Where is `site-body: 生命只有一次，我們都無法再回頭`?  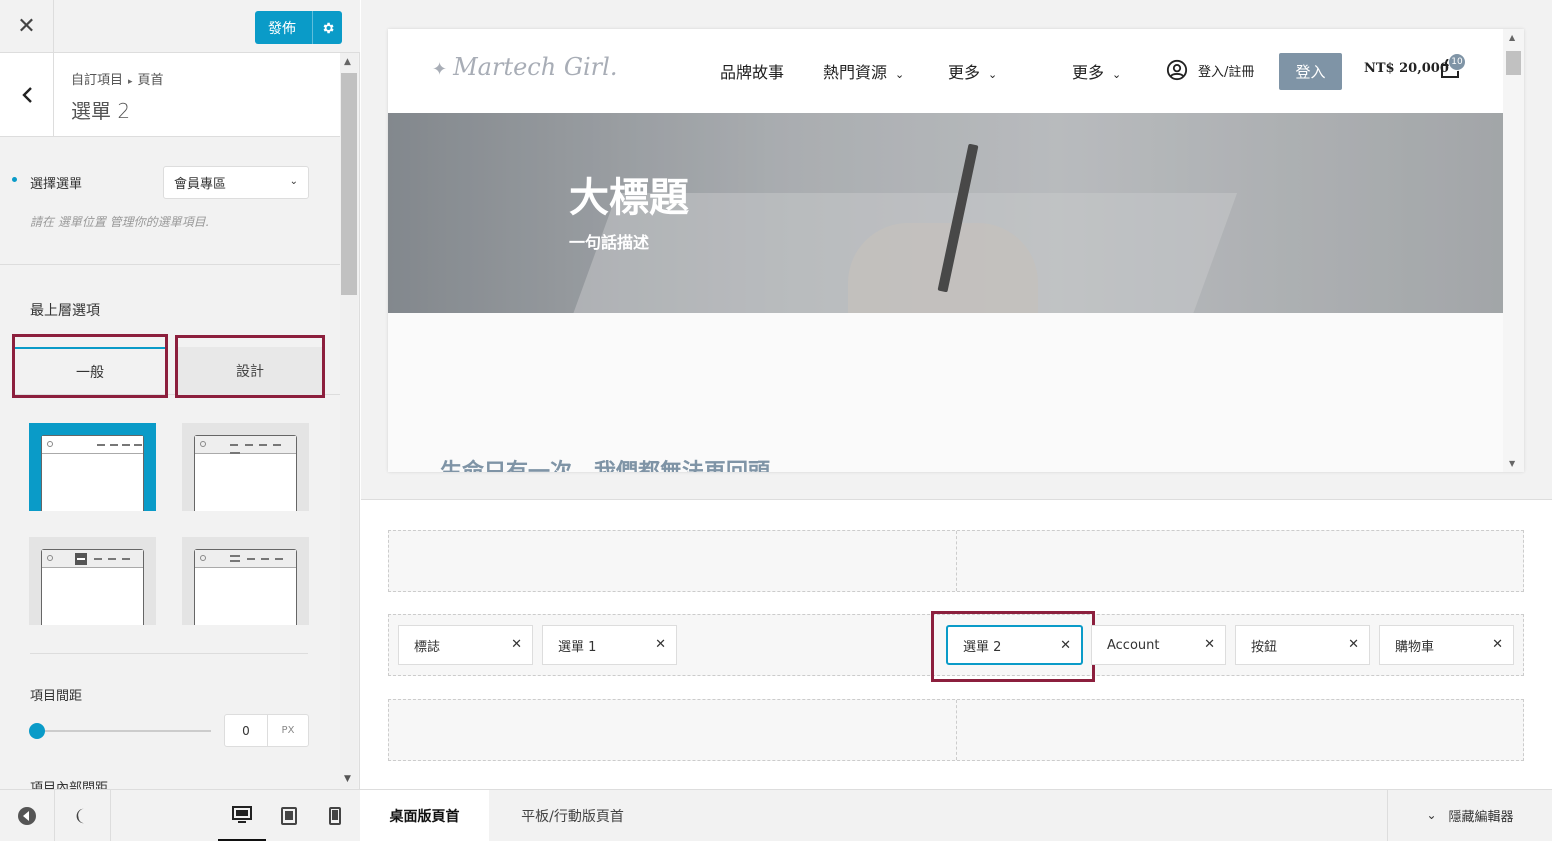
site-body: 生命只有一次，我們都無法再回頭 is located at coordinates (945, 392).